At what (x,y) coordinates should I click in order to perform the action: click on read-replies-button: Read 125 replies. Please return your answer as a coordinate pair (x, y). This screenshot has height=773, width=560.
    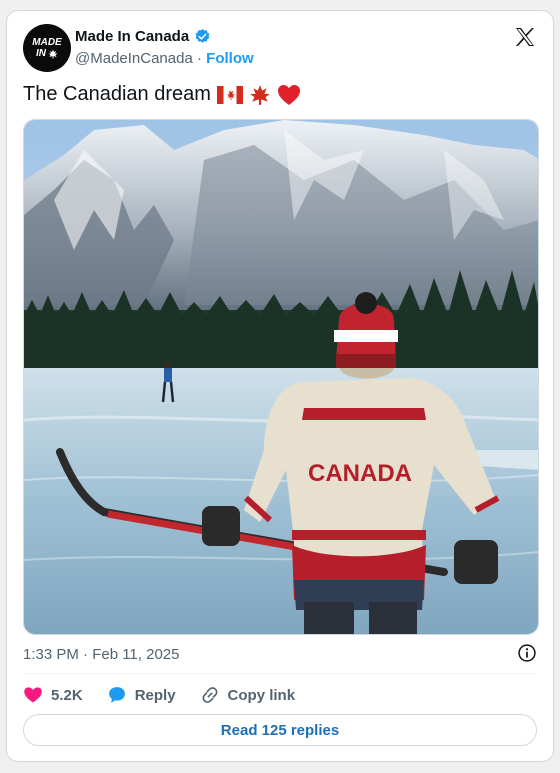
    Looking at the image, I should click on (280, 730).